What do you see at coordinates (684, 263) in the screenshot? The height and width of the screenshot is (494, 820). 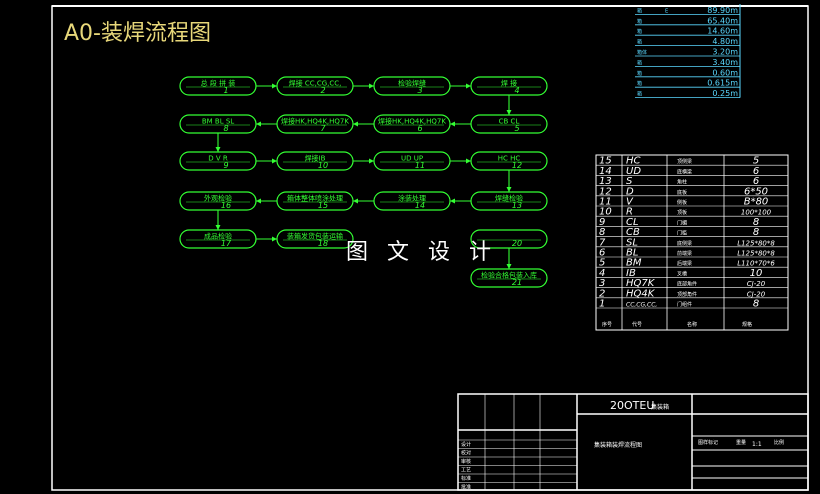 I see `parts-row-name: 后端梁` at bounding box center [684, 263].